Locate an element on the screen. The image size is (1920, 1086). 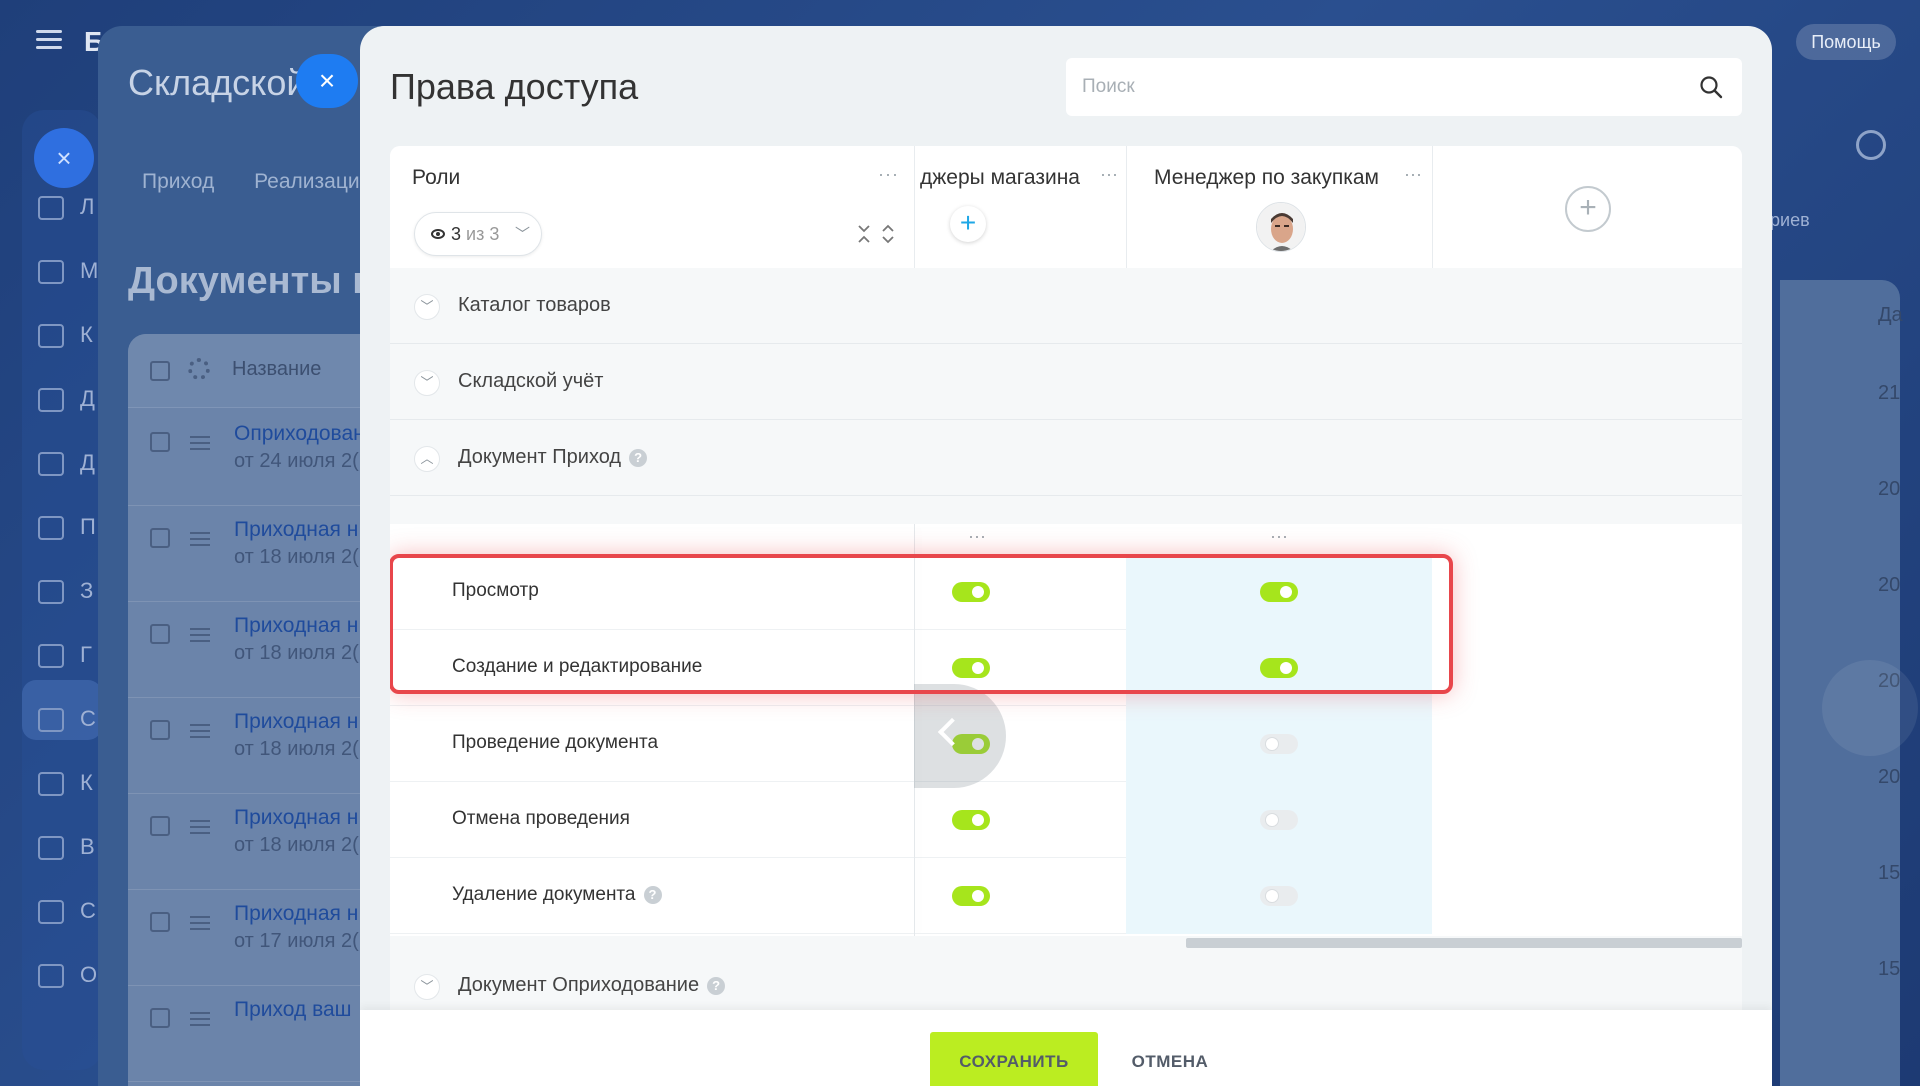
rail-menu-label: В is located at coordinates (87, 846).